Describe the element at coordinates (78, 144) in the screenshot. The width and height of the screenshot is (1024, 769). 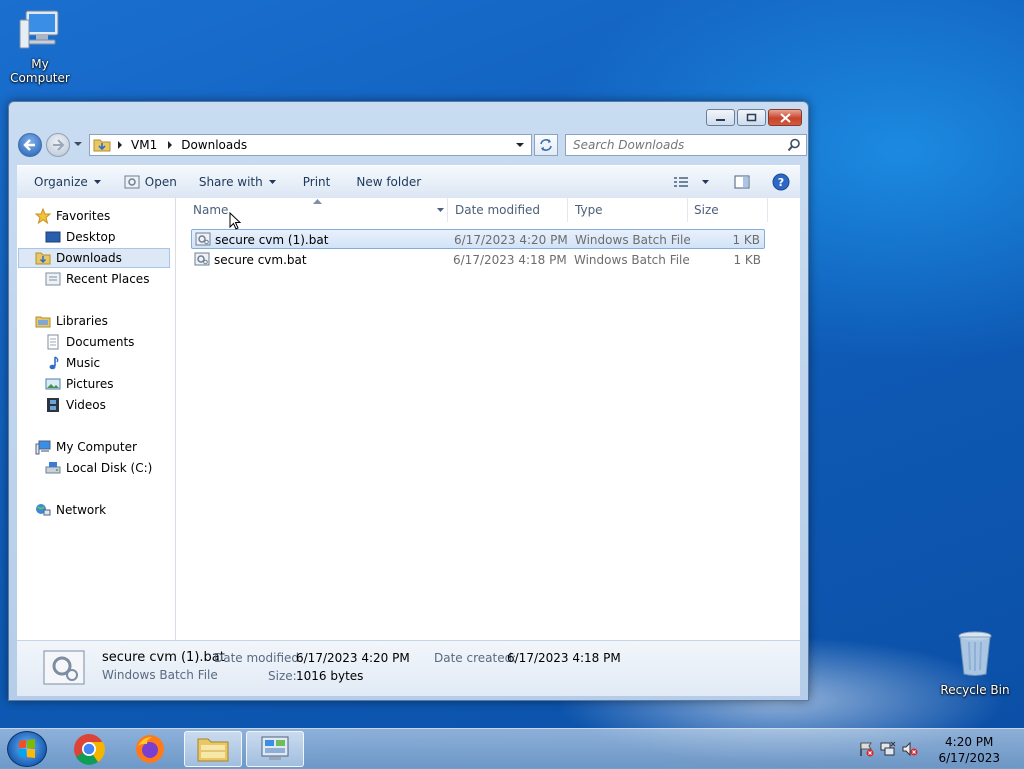
I see `recent-pages-dropdown-icon` at that location.